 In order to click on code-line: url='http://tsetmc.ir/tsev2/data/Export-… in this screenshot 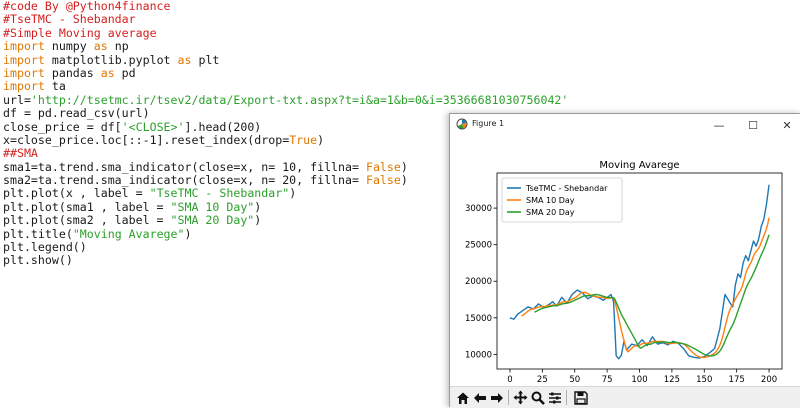, I will do `click(286, 99)`.